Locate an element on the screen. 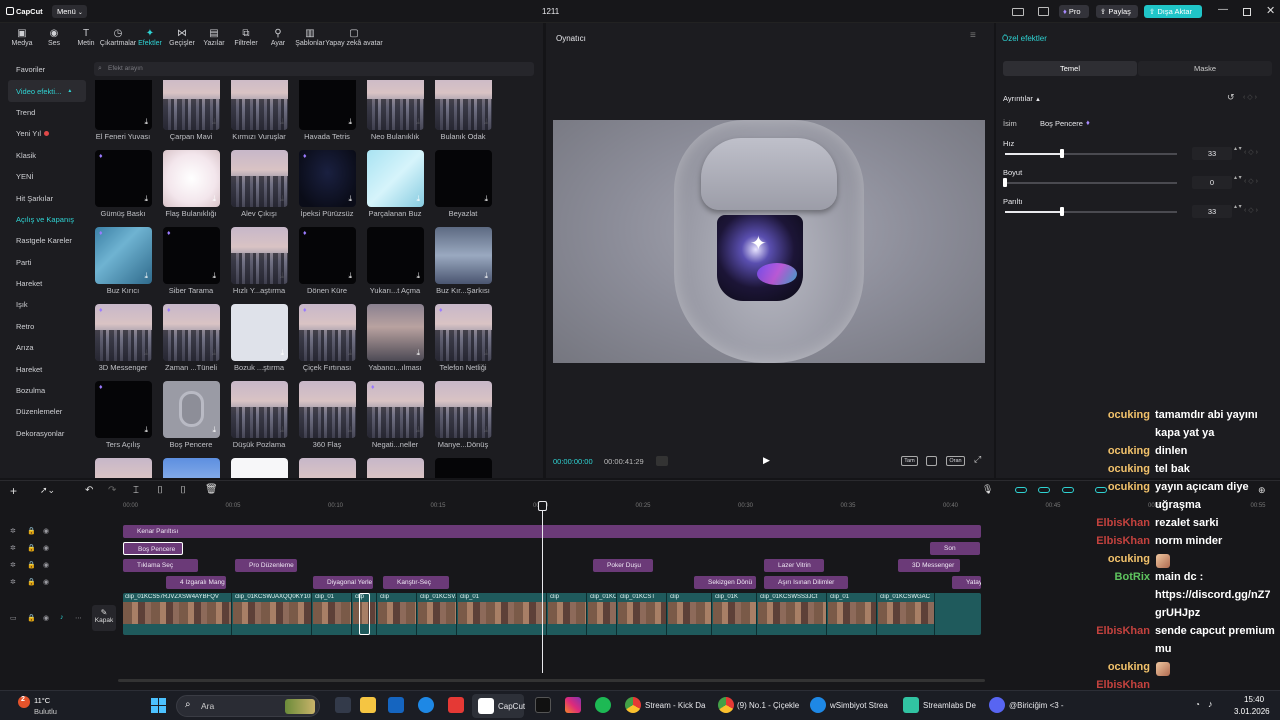 This screenshot has height=720, width=1280. tab-mask: Maske is located at coordinates (1205, 68).